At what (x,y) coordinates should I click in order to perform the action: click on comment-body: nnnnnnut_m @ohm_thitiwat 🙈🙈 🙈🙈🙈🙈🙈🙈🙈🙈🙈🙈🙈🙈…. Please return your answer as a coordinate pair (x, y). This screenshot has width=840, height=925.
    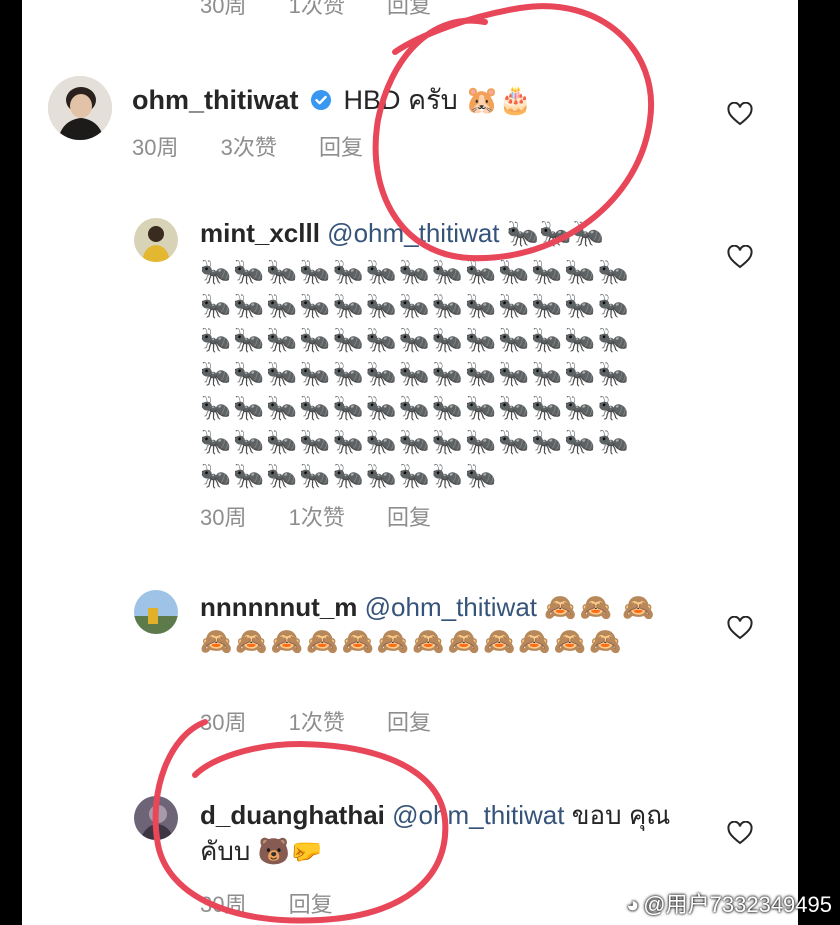
    Looking at the image, I should click on (440, 624).